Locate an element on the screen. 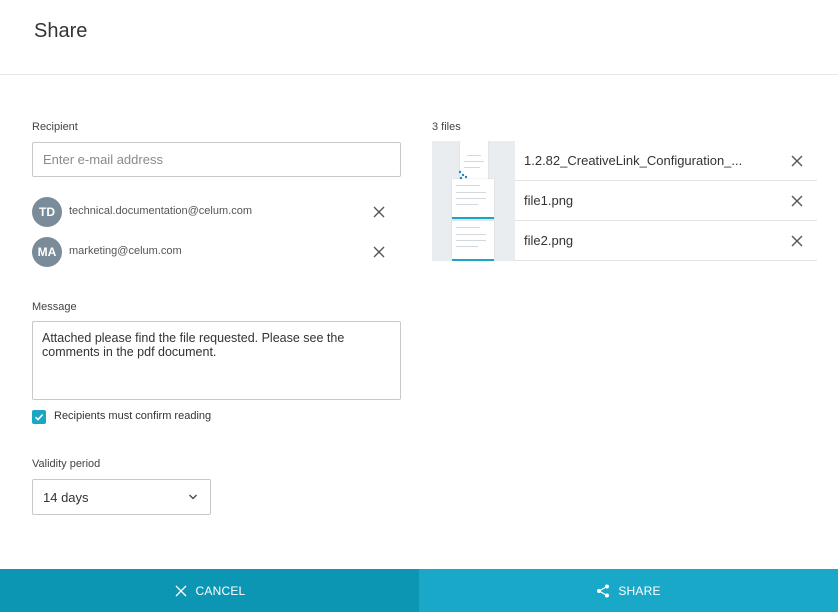  avatar: TD is located at coordinates (47, 212).